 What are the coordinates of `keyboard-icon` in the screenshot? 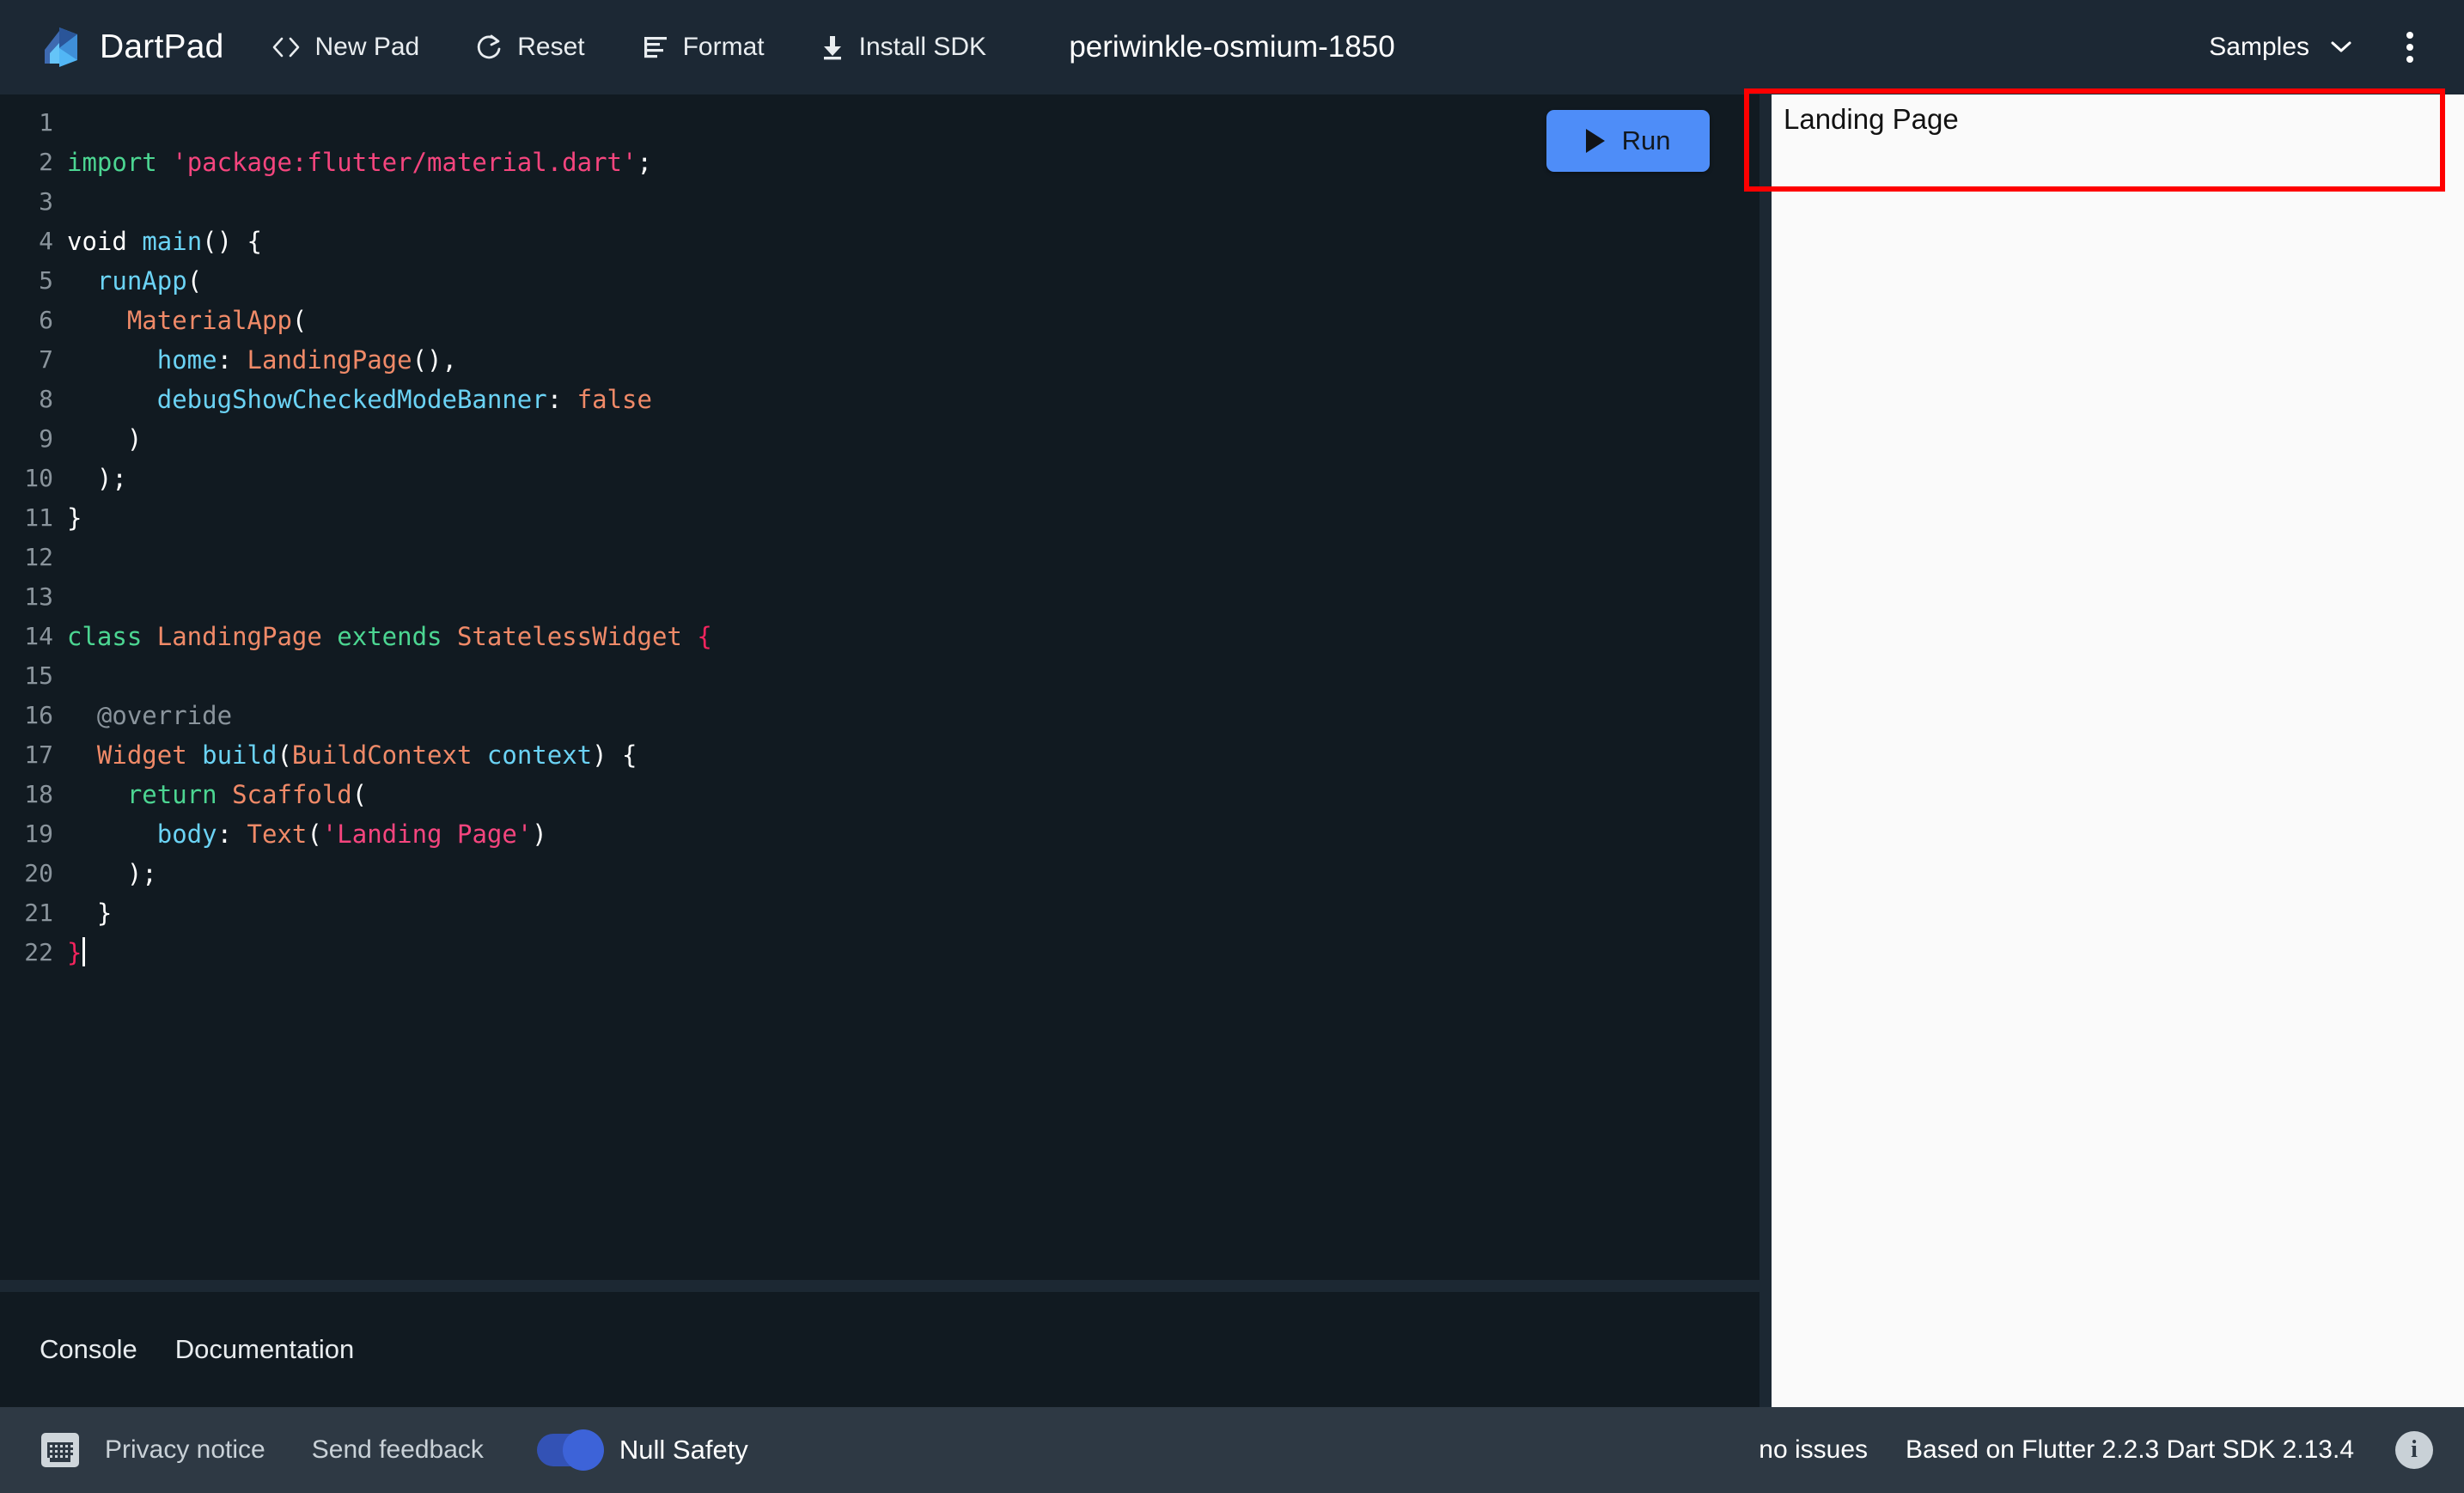 It's located at (60, 1450).